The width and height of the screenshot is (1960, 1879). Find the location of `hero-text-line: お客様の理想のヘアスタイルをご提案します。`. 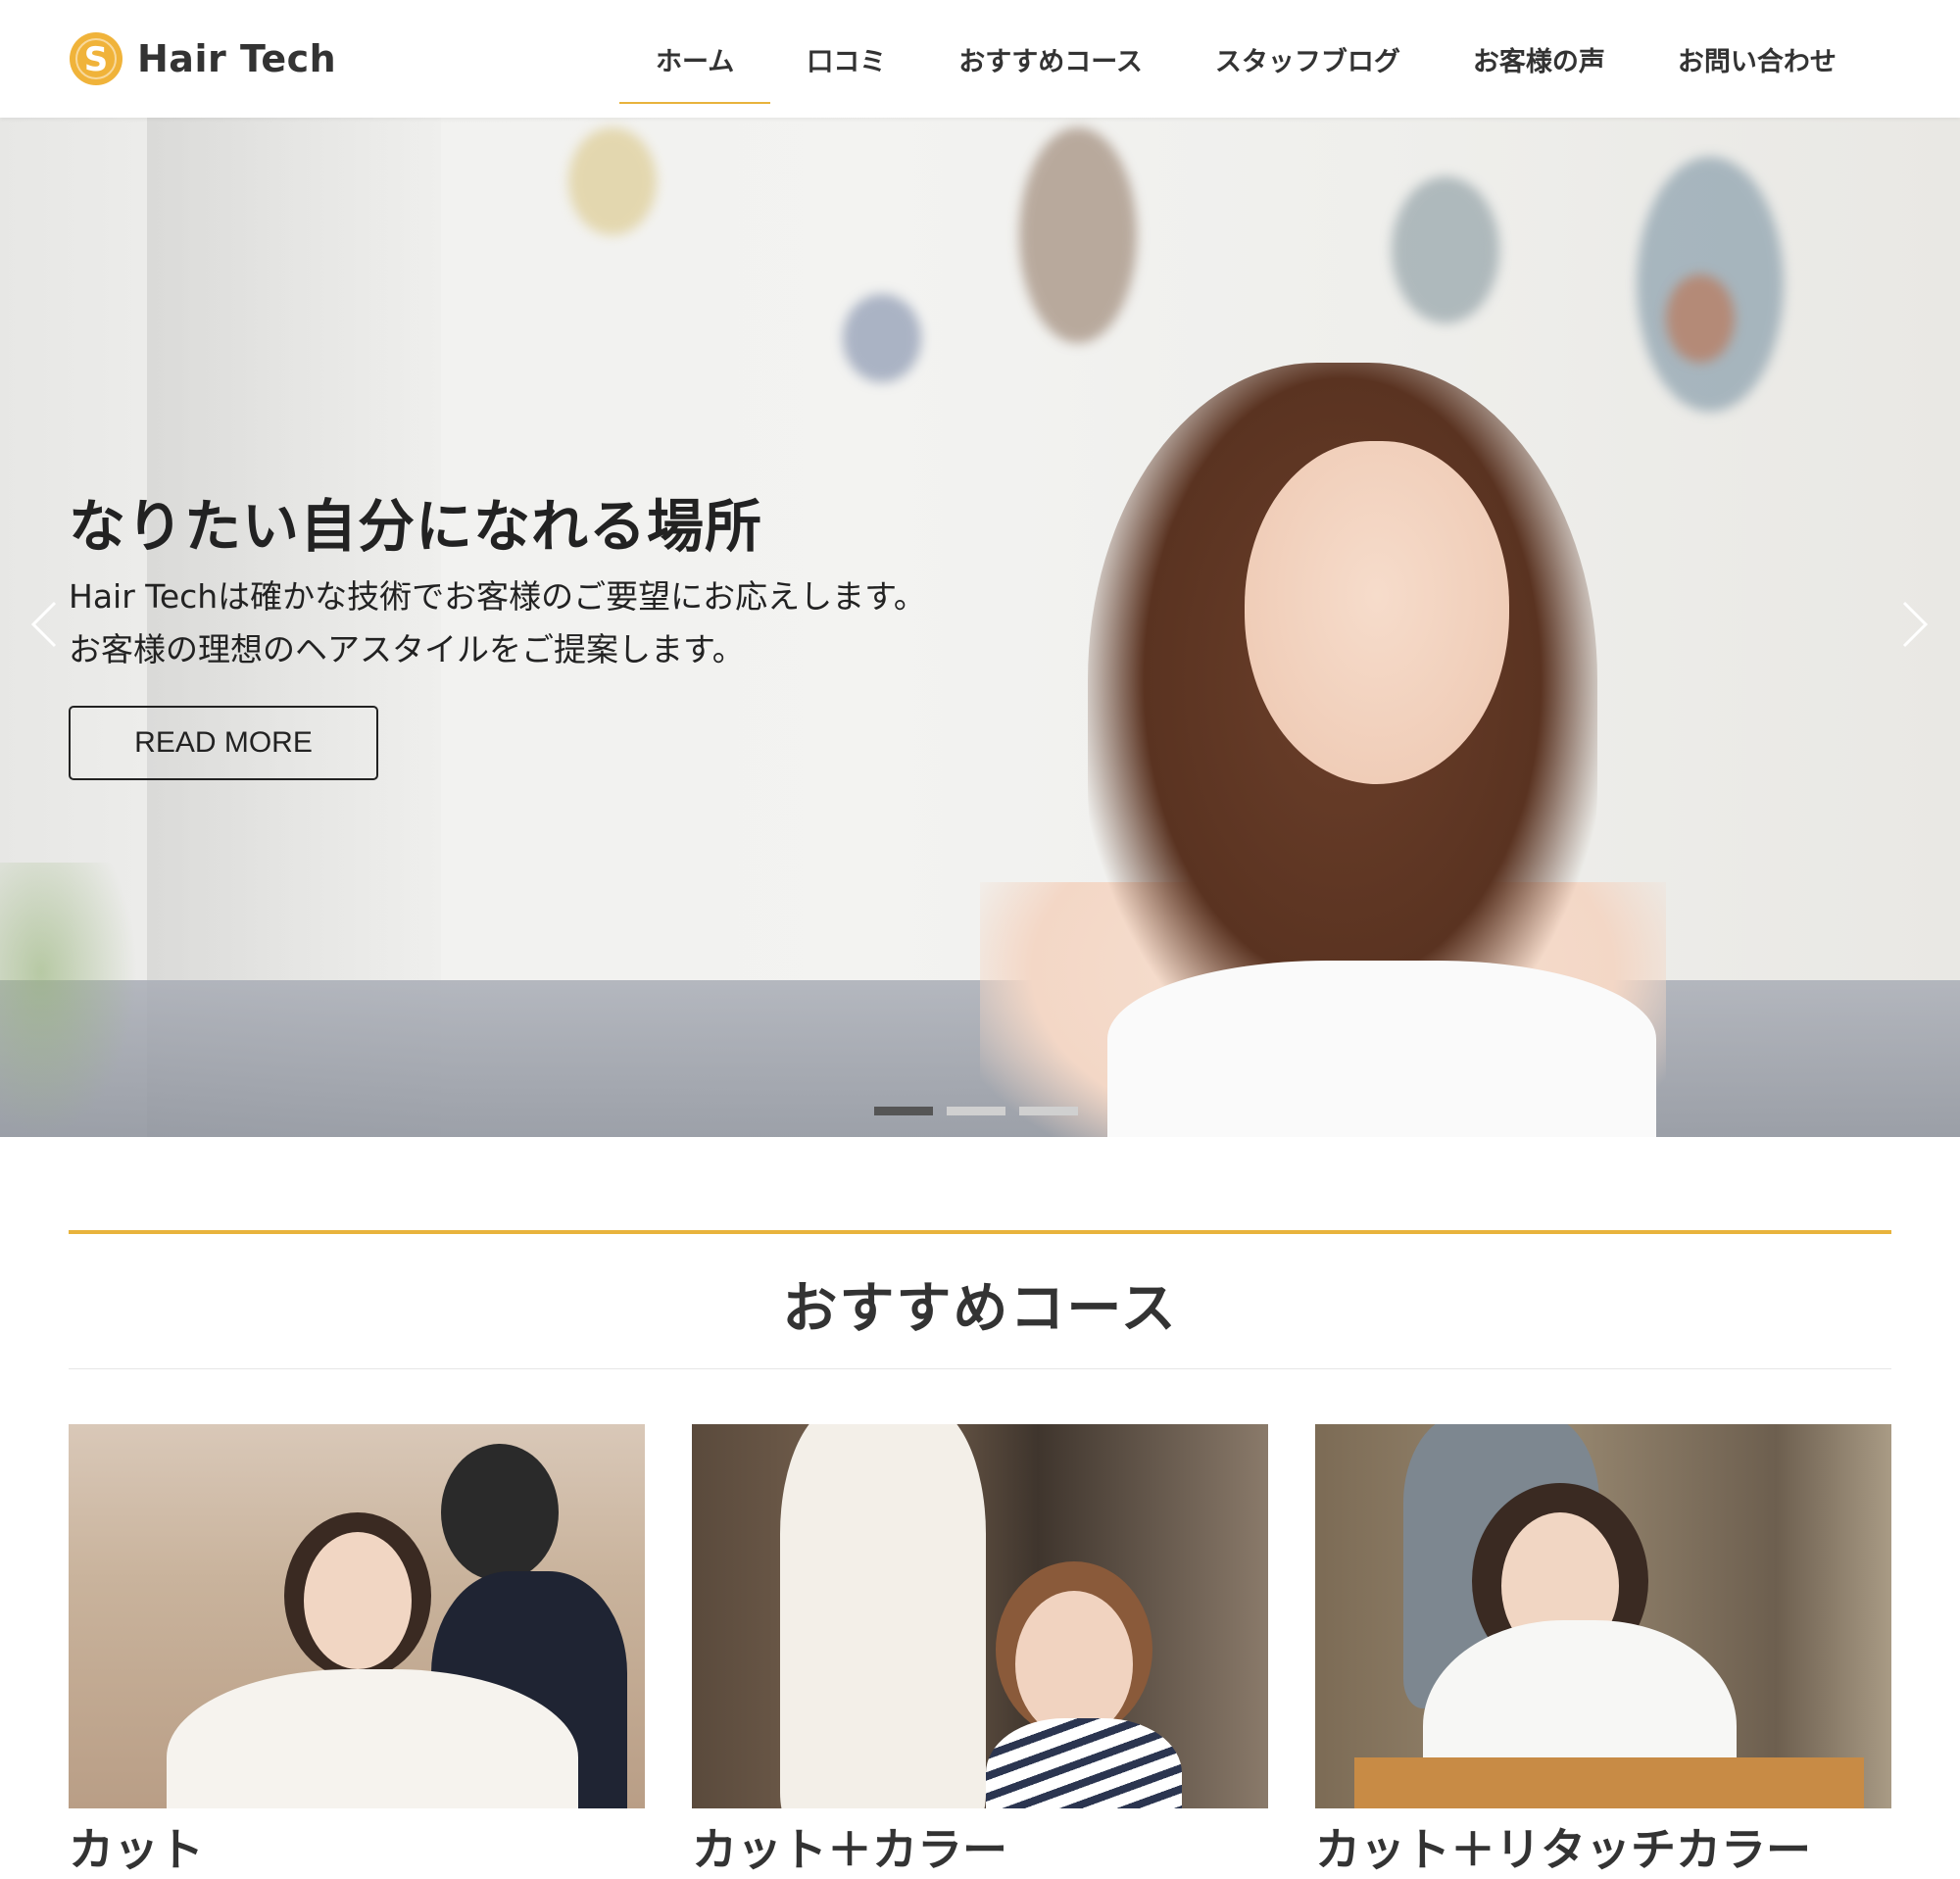

hero-text-line: お客様の理想のヘアスタイルをご提案します。 is located at coordinates (407, 649).